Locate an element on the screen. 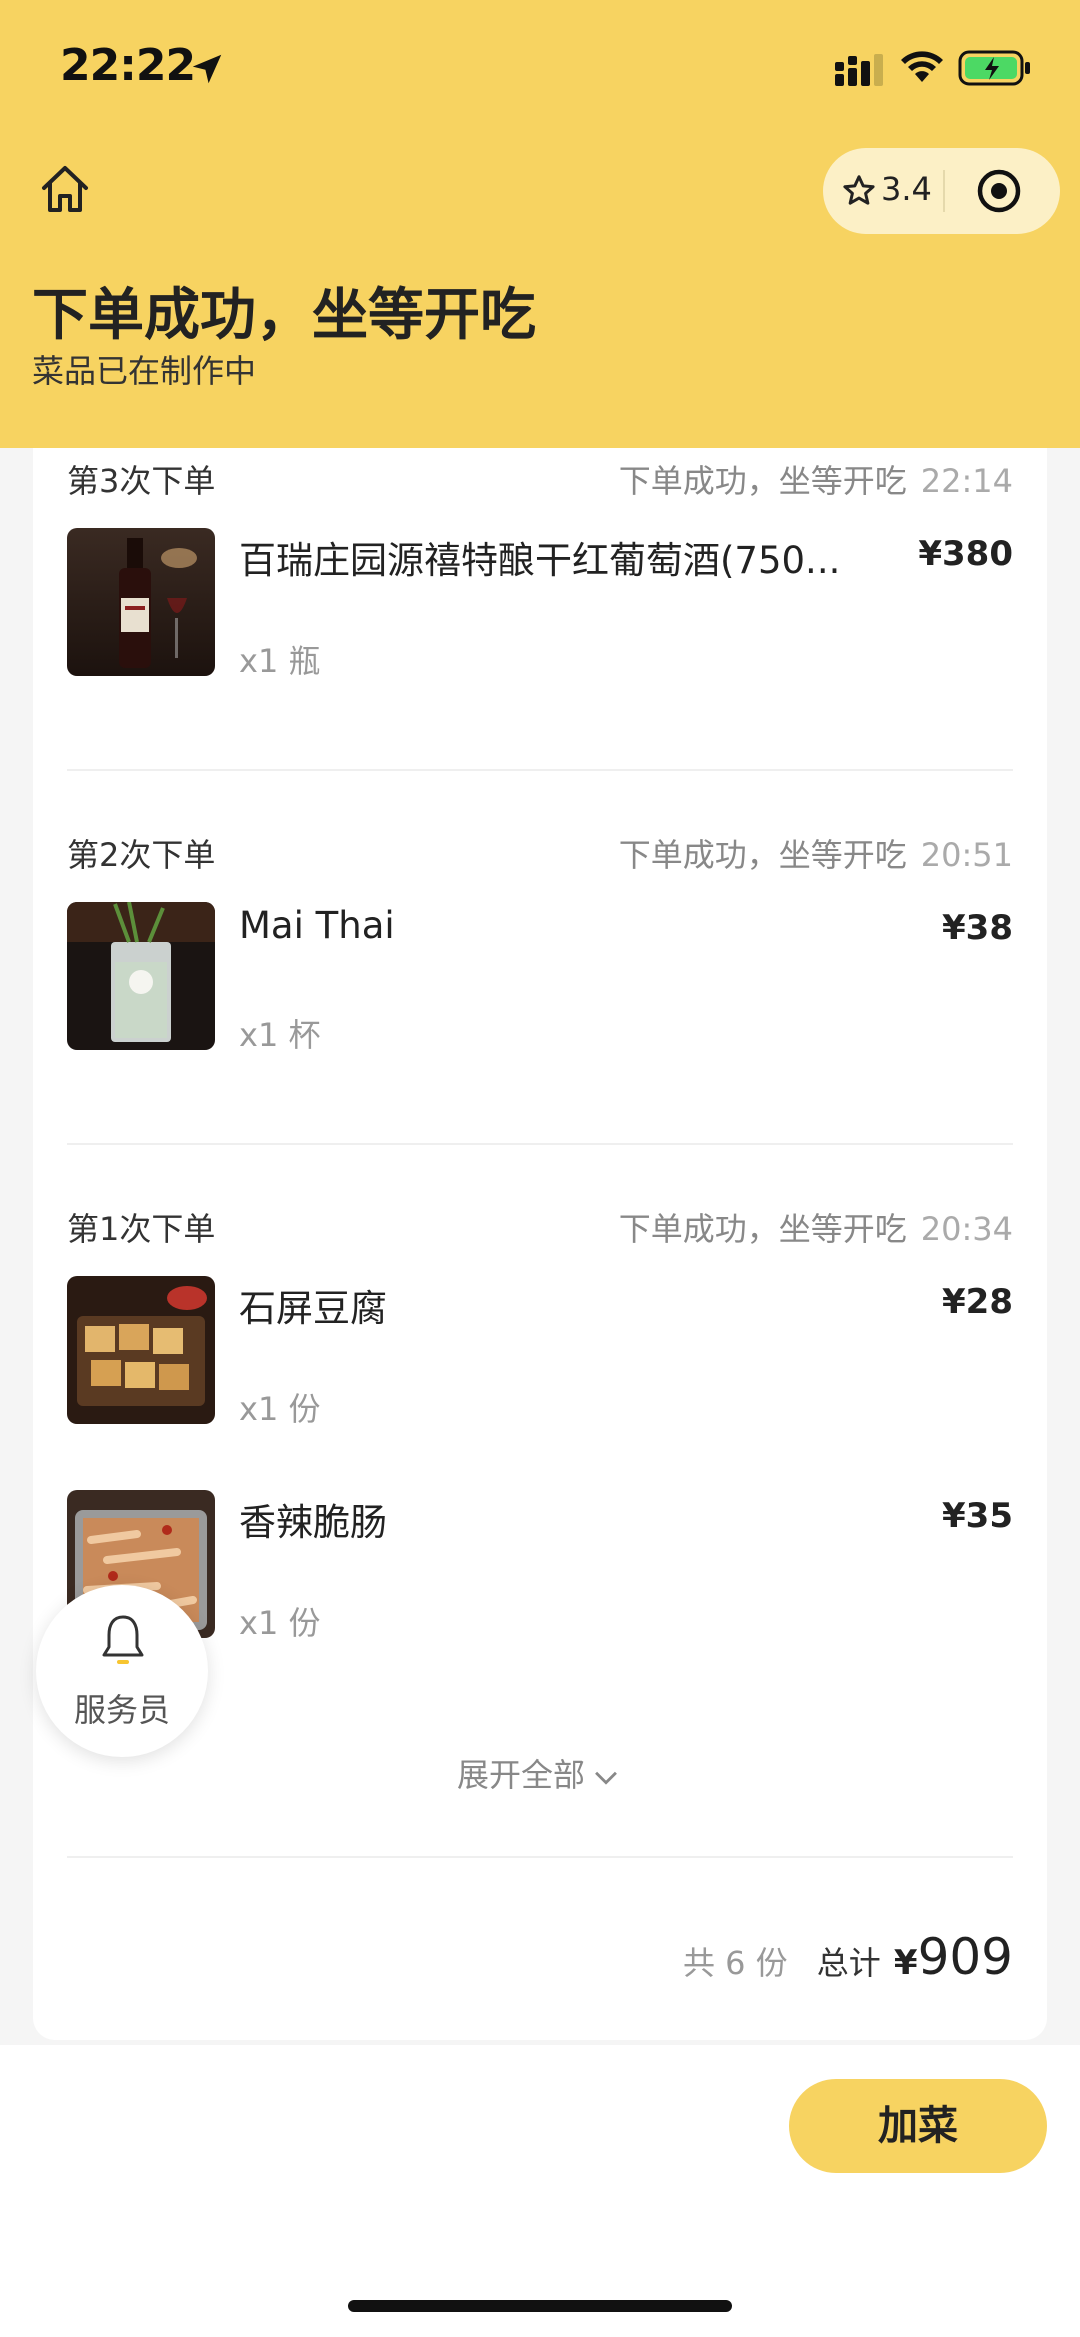 This screenshot has height=2337, width=1080. item-count: 共 6 份 is located at coordinates (735, 1963).